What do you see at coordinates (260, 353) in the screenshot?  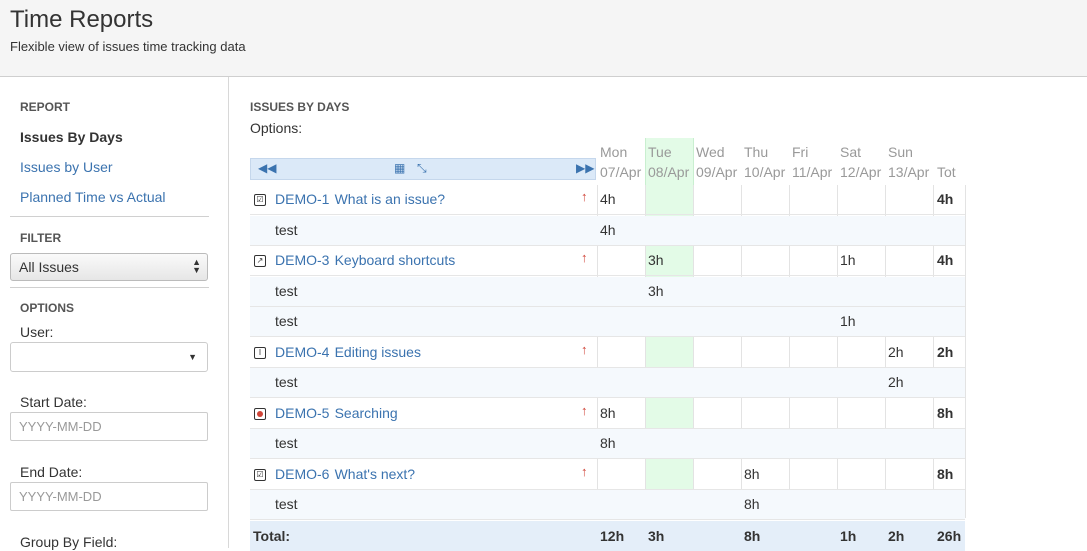 I see `new-feature-icon: I` at bounding box center [260, 353].